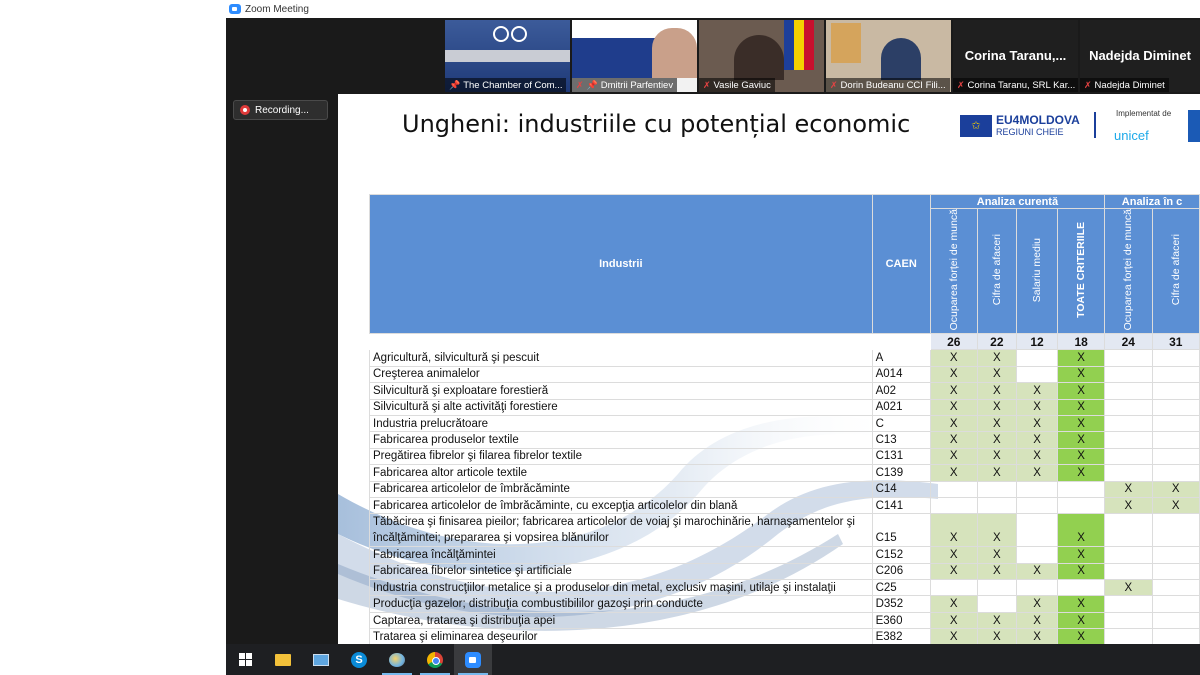  Describe the element at coordinates (621, 358) in the screenshot. I see `industry-name-cell: Agricultură, silvicultură şi pescuit` at that location.